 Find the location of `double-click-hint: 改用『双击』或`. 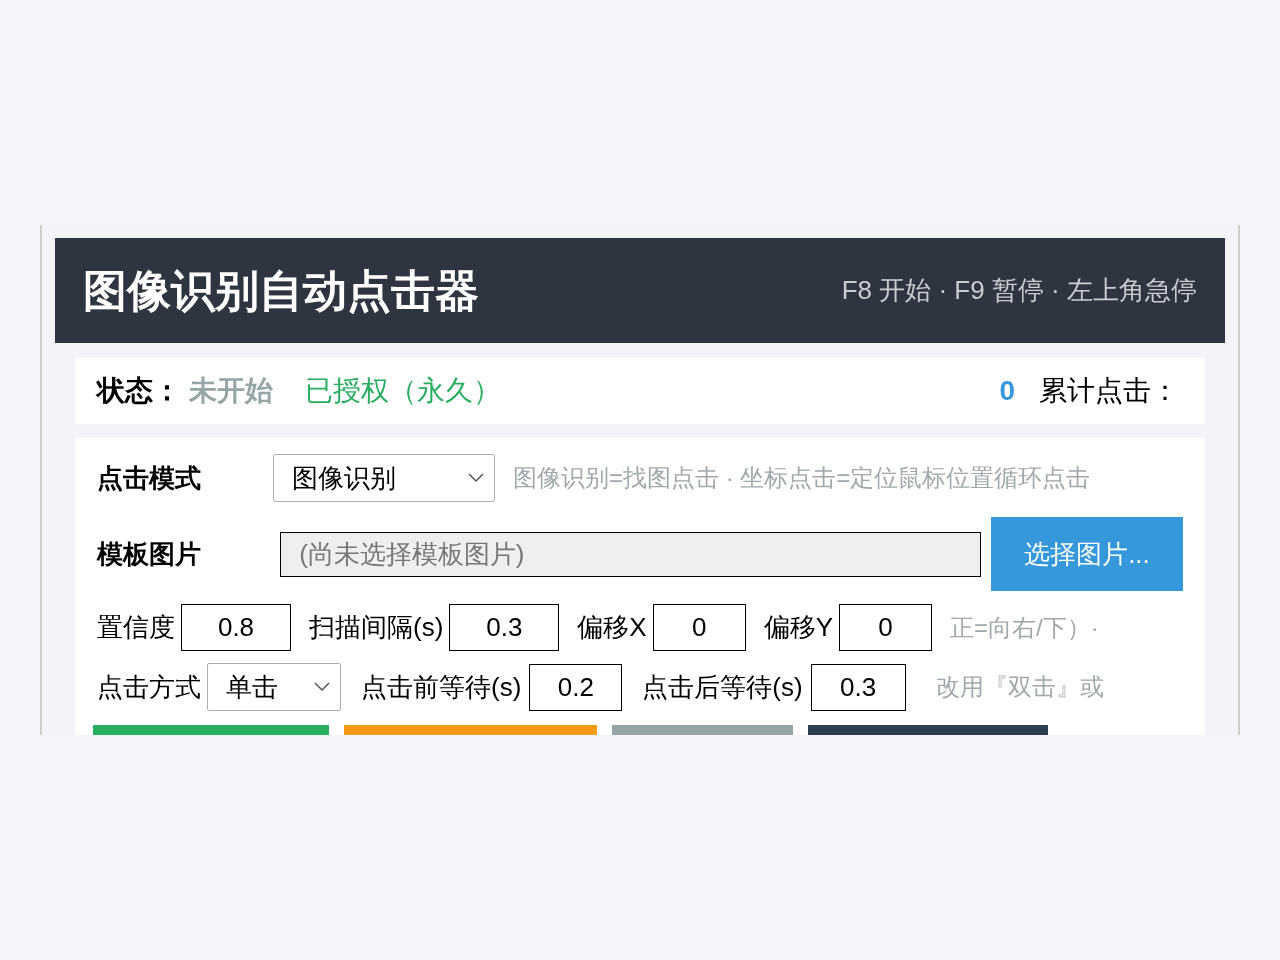

double-click-hint: 改用『双击』或 is located at coordinates (1019, 687).